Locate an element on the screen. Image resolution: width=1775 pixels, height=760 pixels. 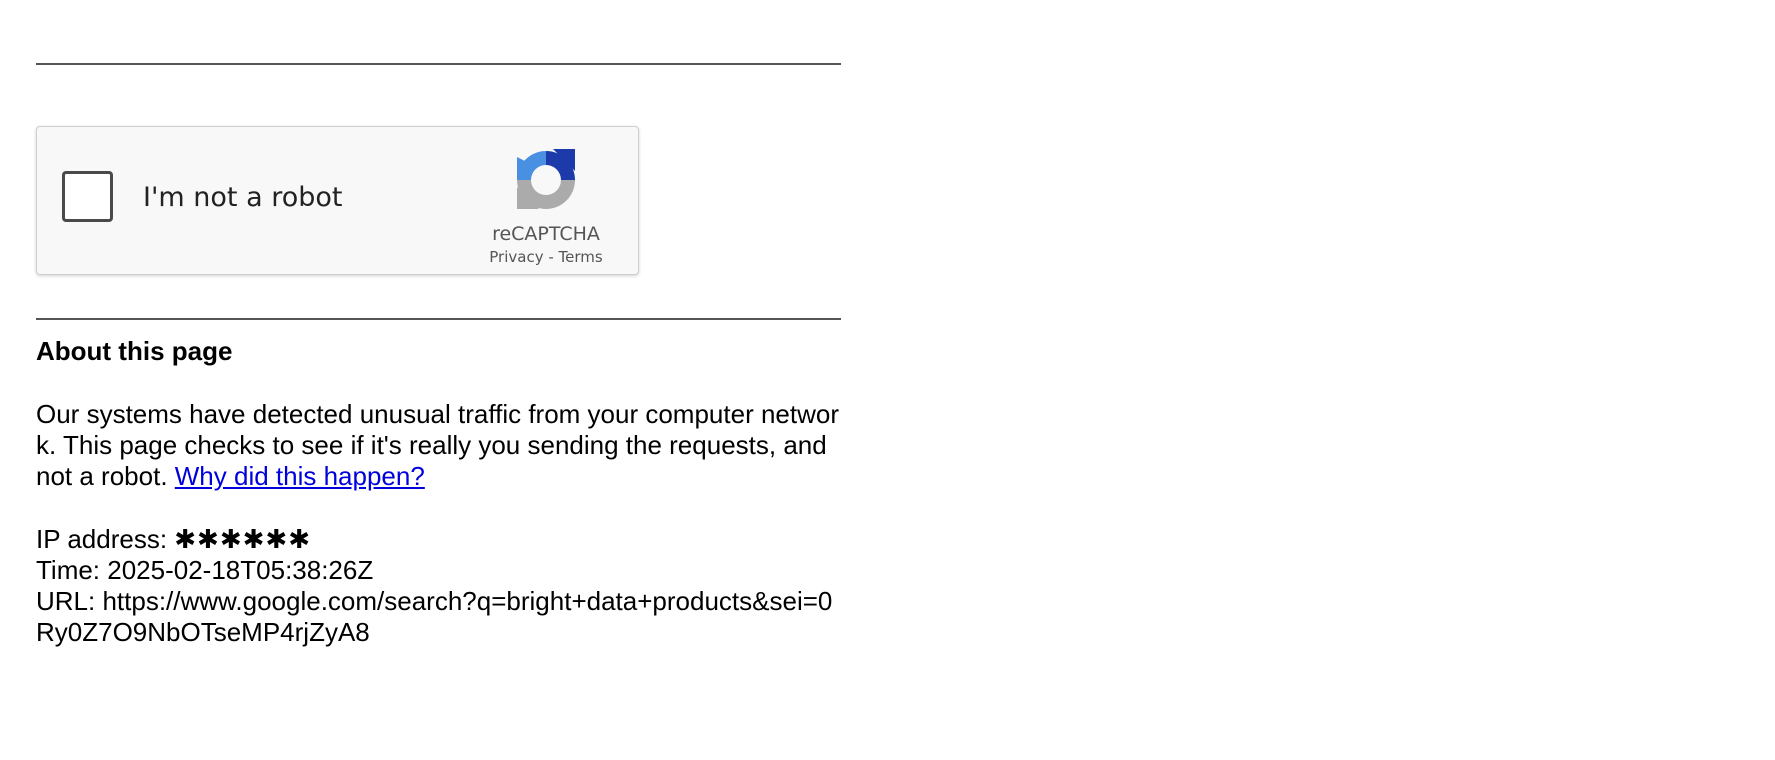
recaptcha-links: Privacy - Terms is located at coordinates (546, 257).